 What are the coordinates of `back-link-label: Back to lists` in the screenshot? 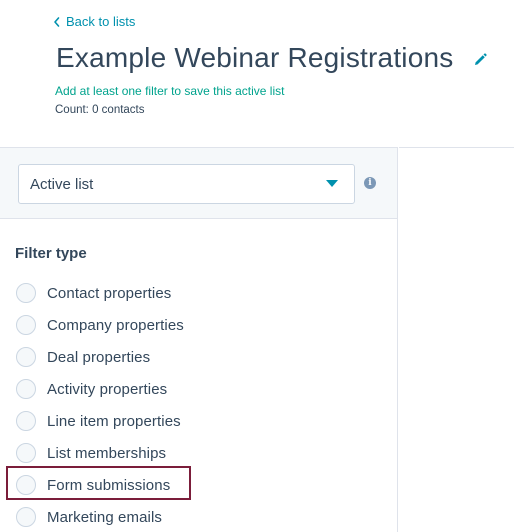 It's located at (101, 21).